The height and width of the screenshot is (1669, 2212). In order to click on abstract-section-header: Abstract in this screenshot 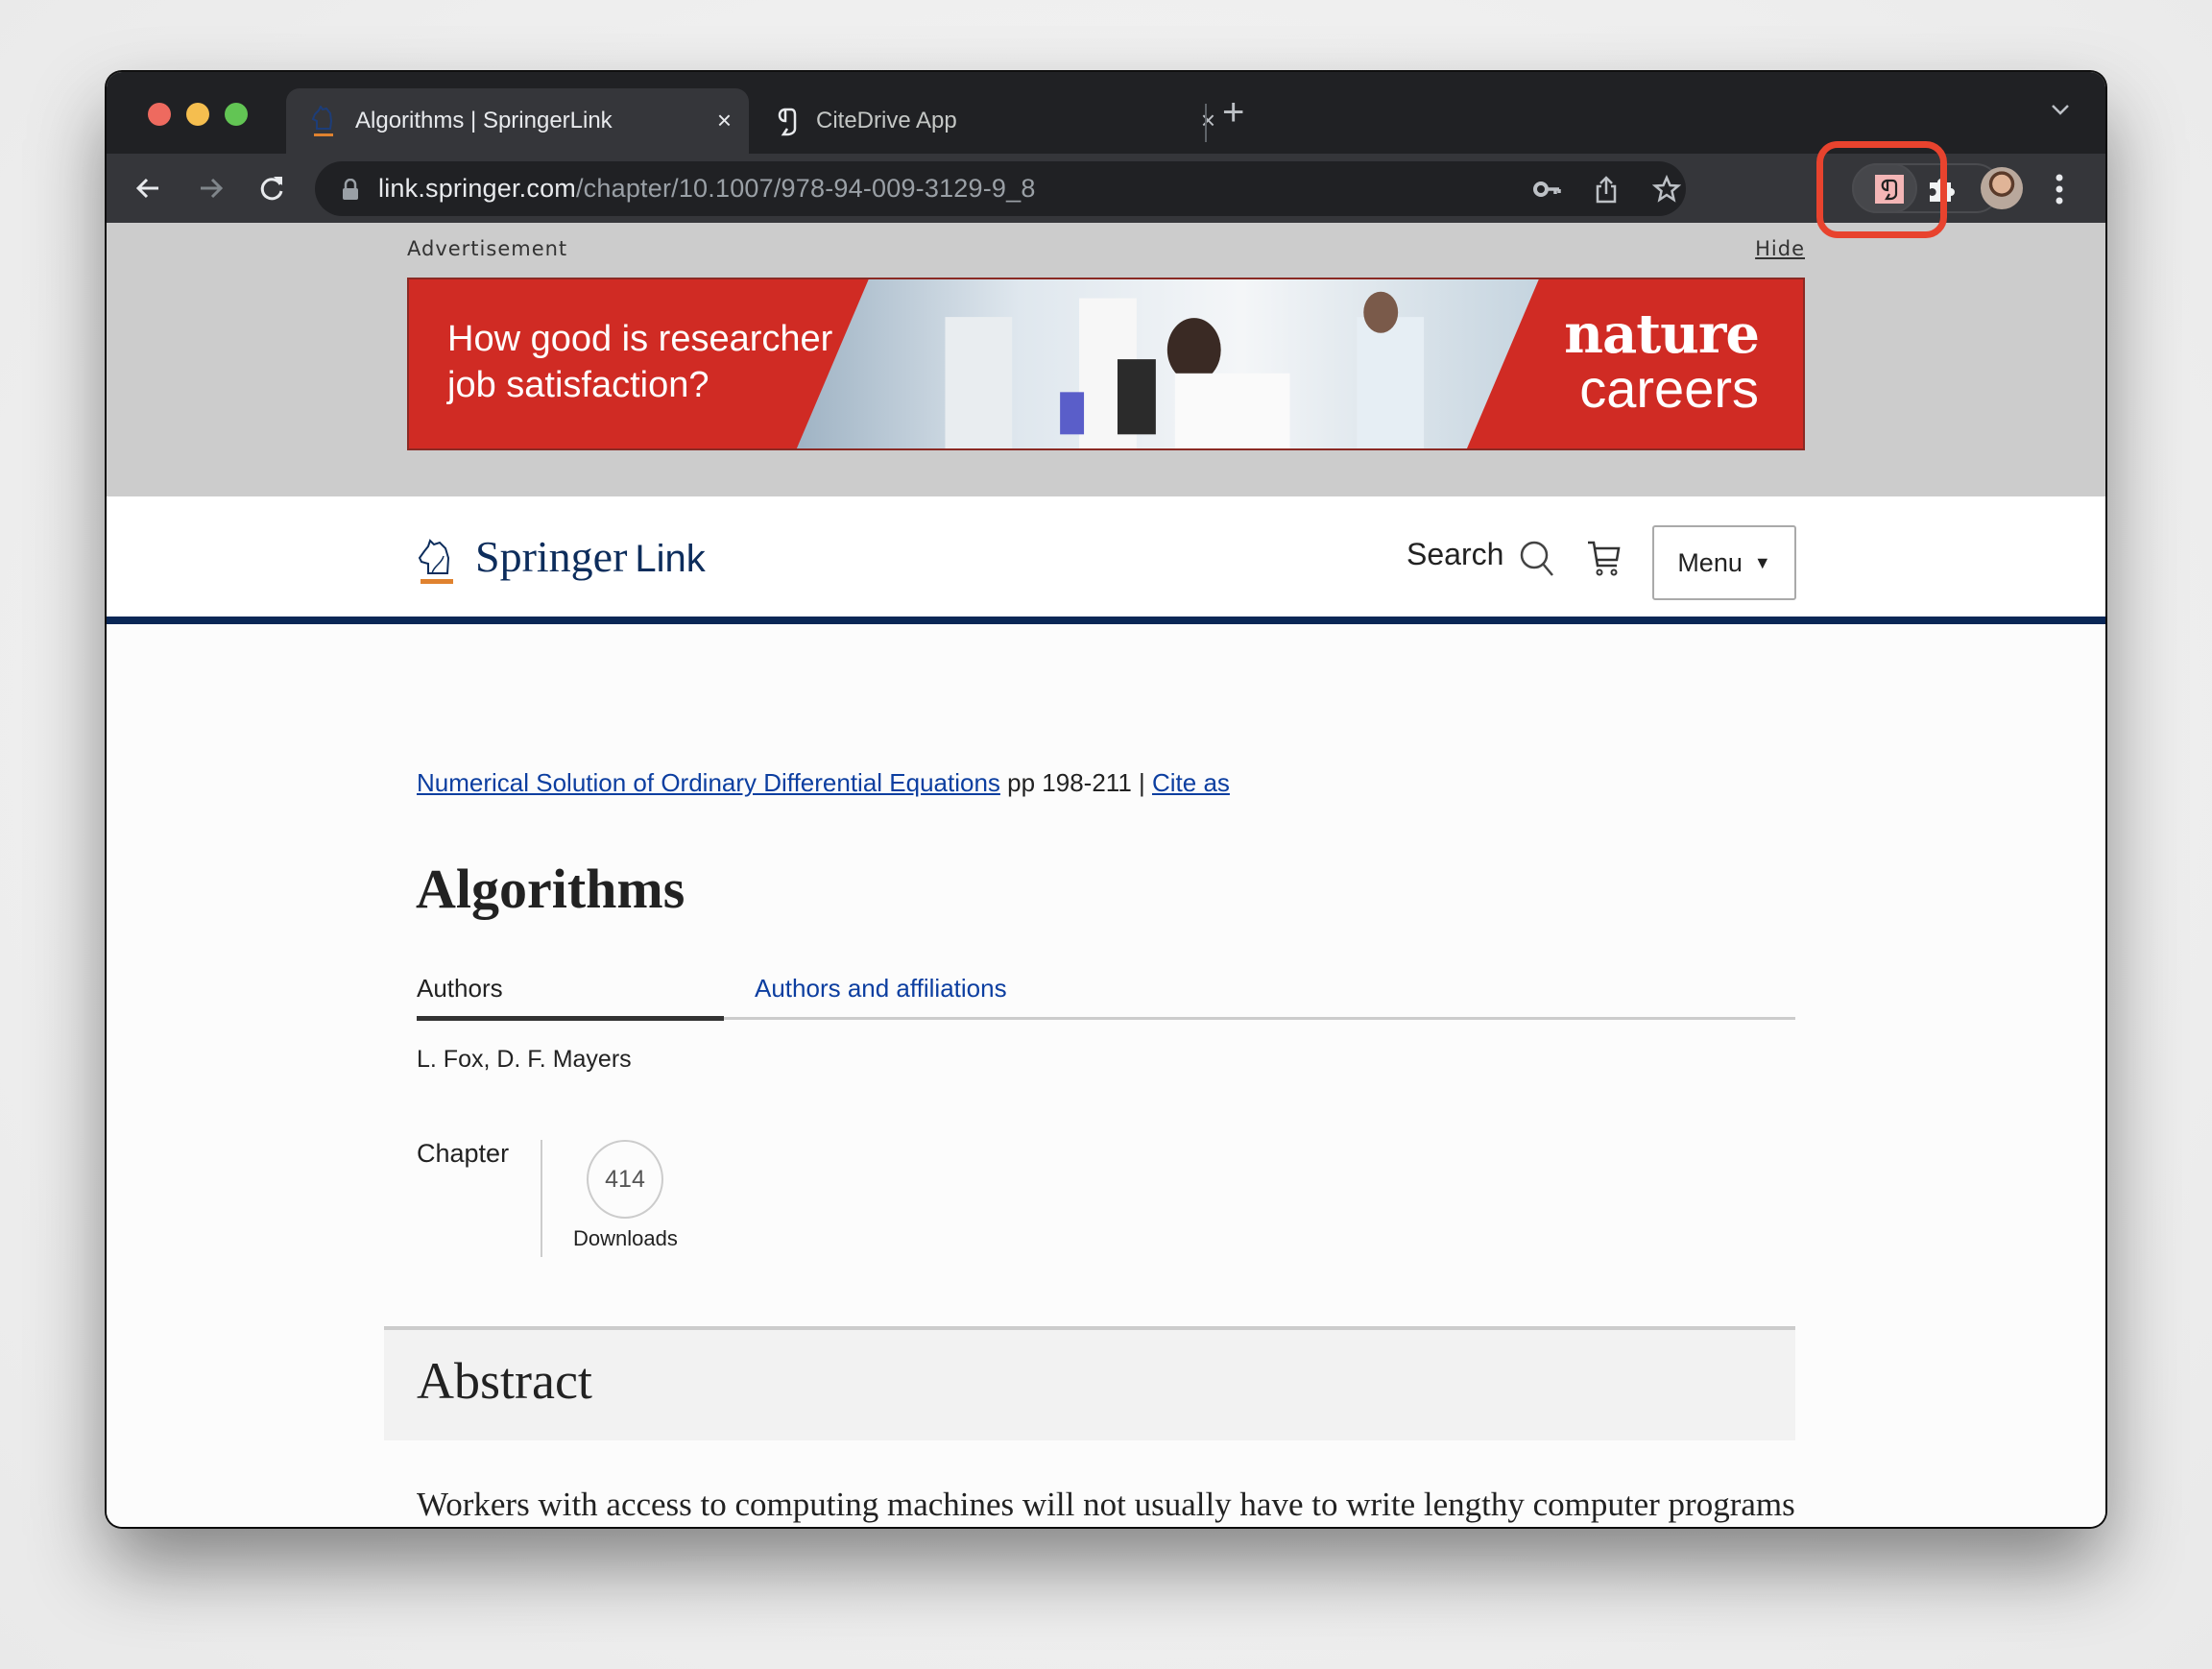, I will do `click(1089, 1383)`.